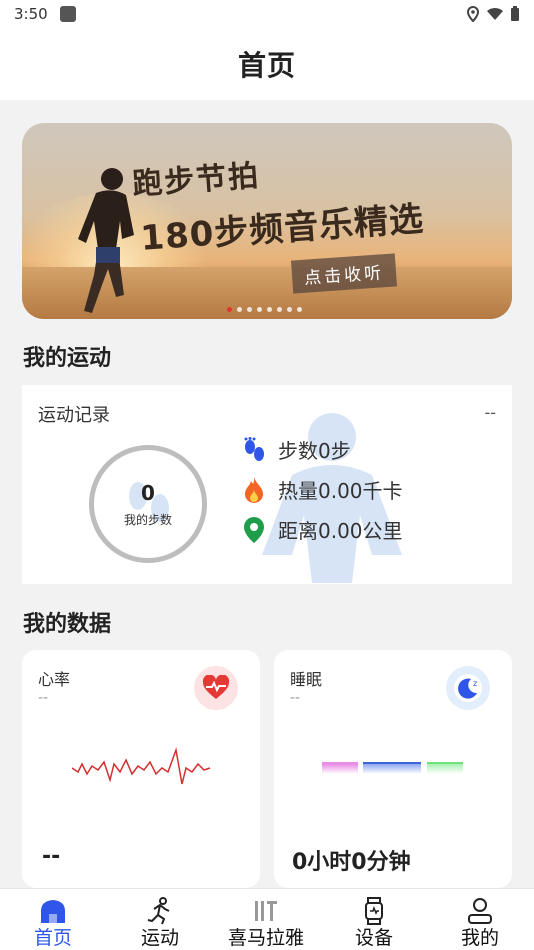 The width and height of the screenshot is (534, 950). What do you see at coordinates (282, 229) in the screenshot?
I see `banner-title-line2: 180步频音乐精选` at bounding box center [282, 229].